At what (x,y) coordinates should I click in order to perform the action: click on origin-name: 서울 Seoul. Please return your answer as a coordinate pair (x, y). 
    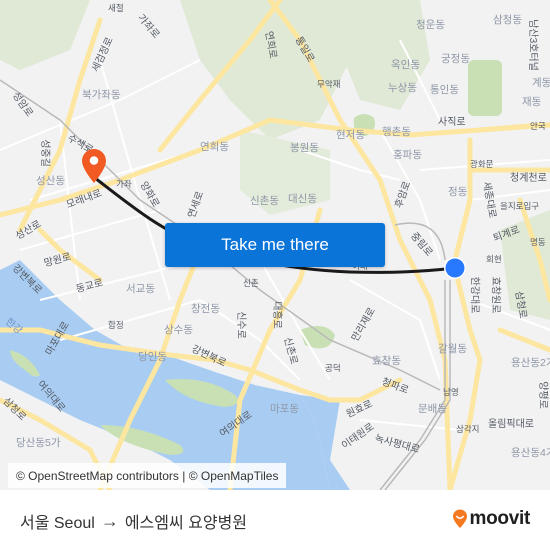
    Looking at the image, I should click on (57, 523).